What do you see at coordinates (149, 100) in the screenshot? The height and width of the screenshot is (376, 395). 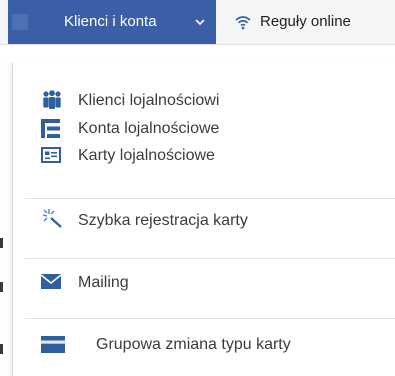 I see `menu-item-label: Klienci lojalnościowi` at bounding box center [149, 100].